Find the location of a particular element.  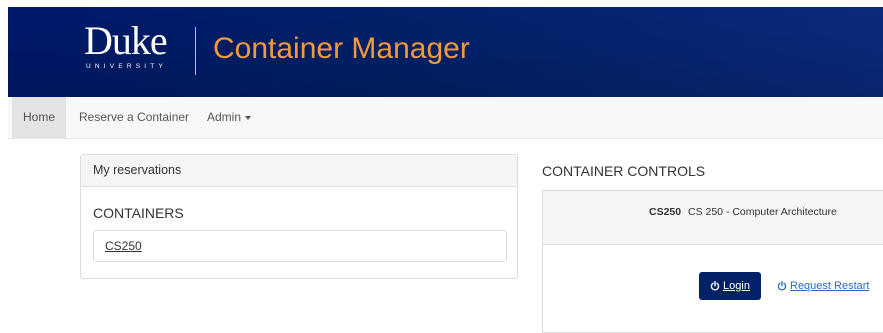

request-restart-link: Request Restart is located at coordinates (823, 286).